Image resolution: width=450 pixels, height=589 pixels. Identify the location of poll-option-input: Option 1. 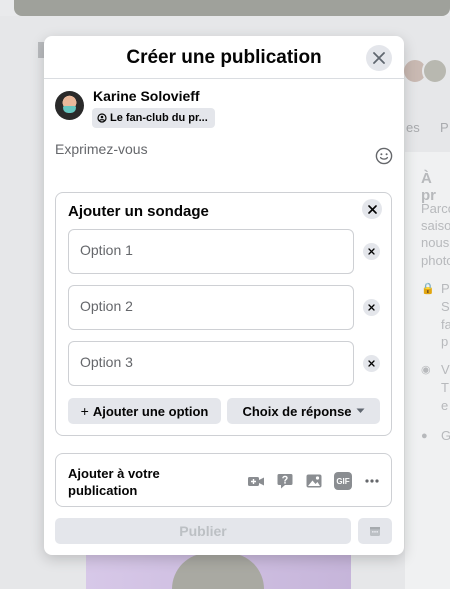
(211, 251).